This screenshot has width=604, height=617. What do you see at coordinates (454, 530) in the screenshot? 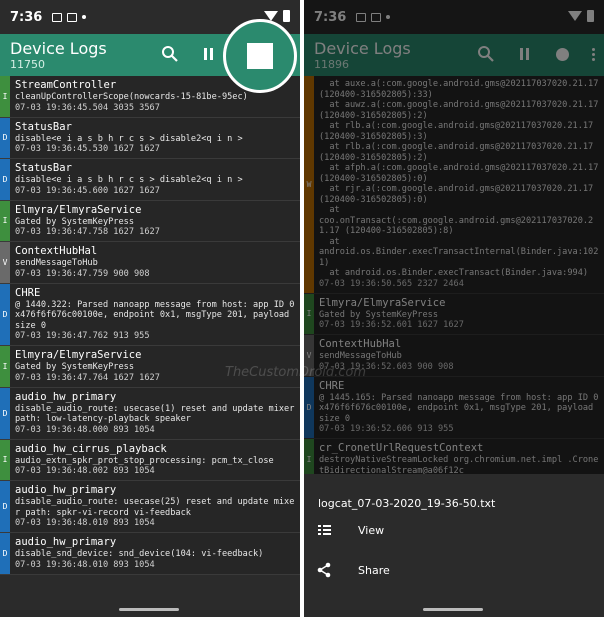
I see `view-option: View` at bounding box center [454, 530].